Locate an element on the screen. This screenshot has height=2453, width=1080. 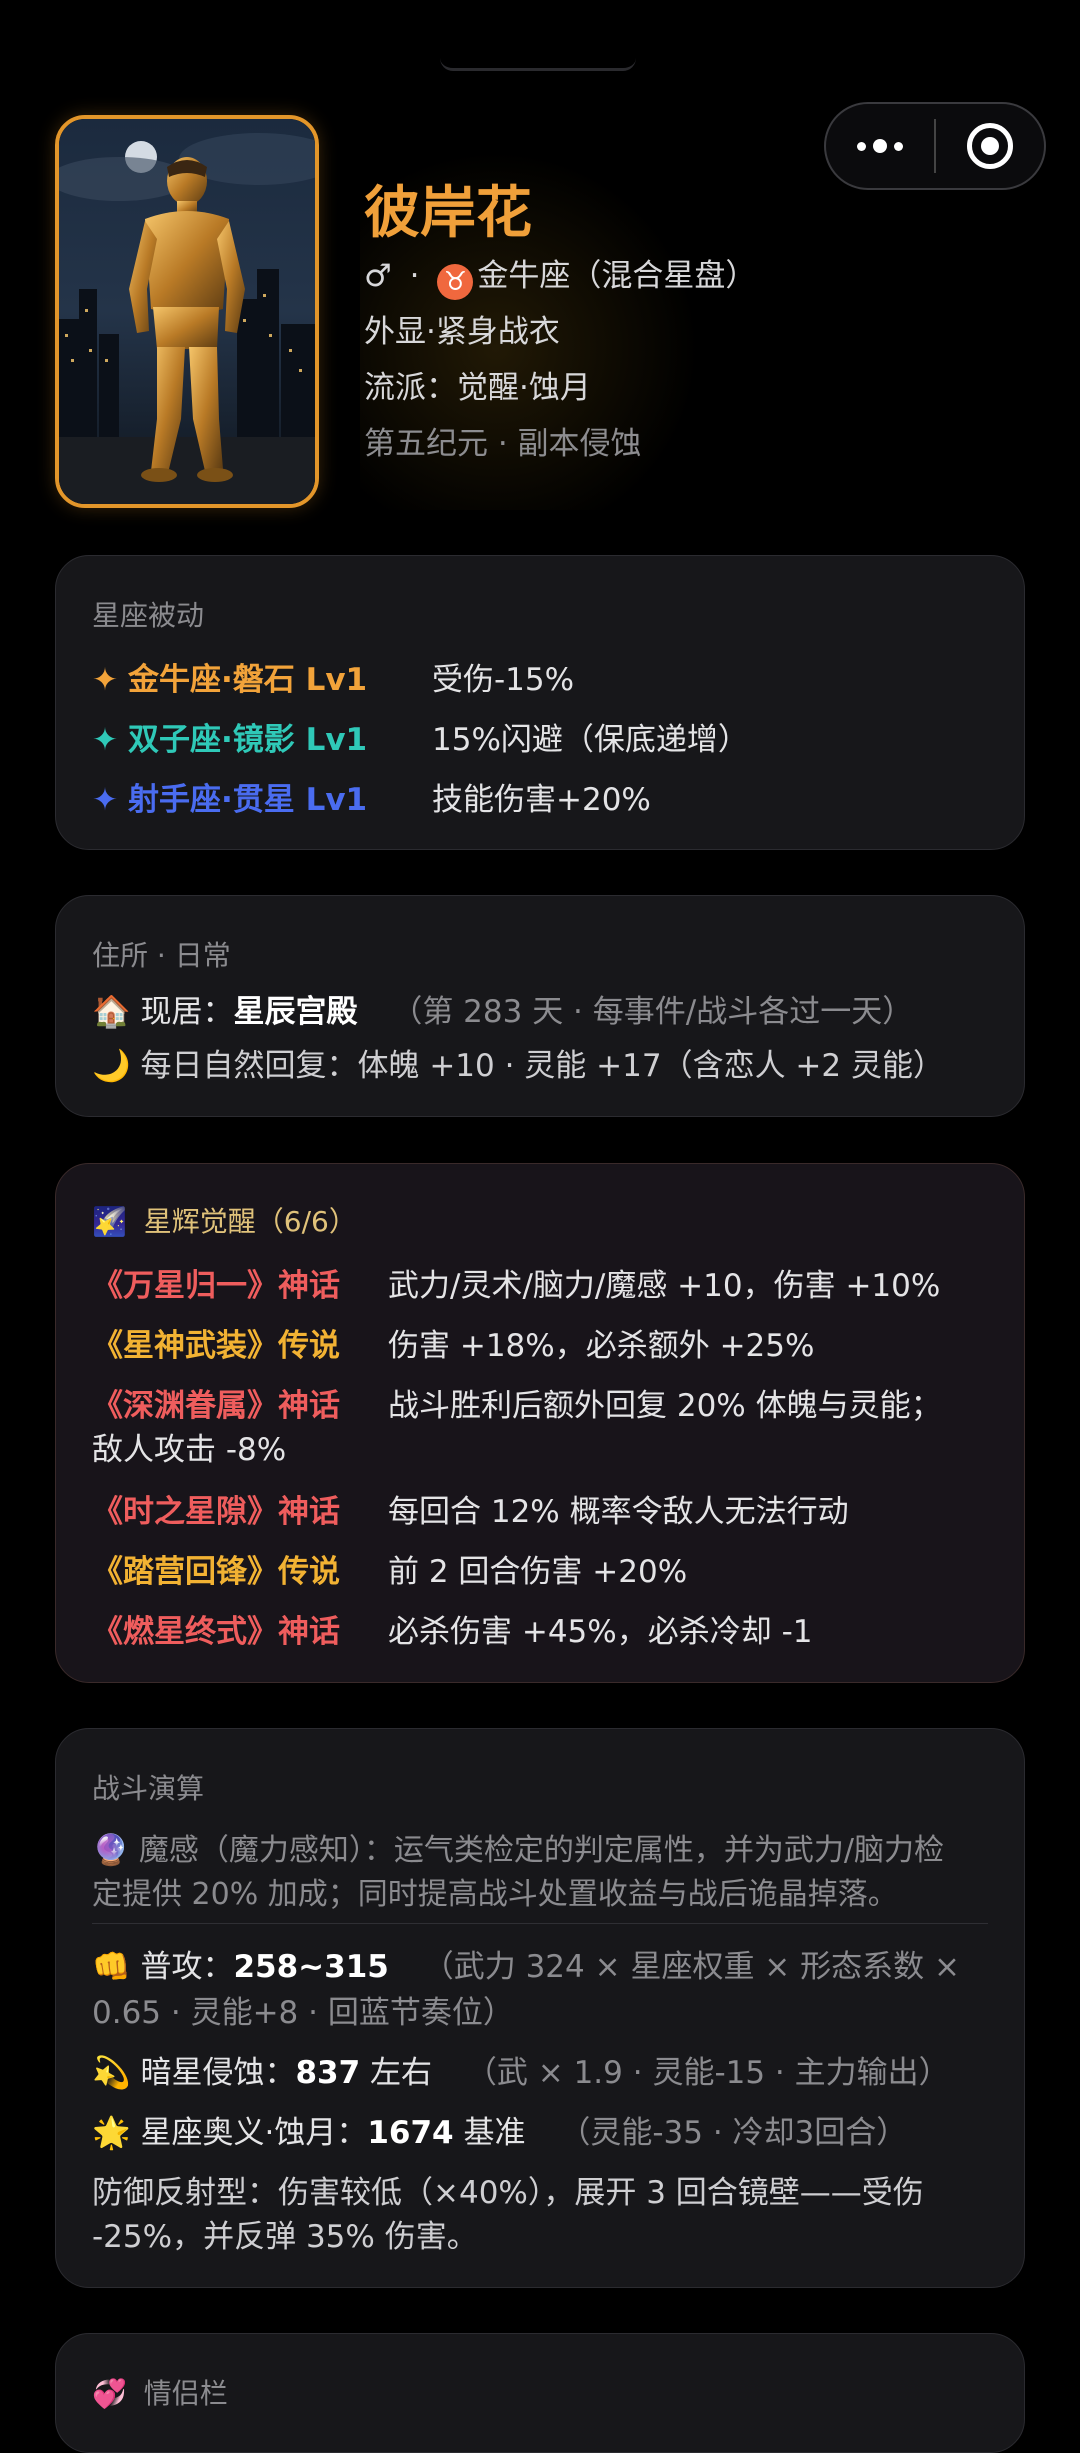
dark-label: 暗星侵蚀： is located at coordinates (218, 2073).